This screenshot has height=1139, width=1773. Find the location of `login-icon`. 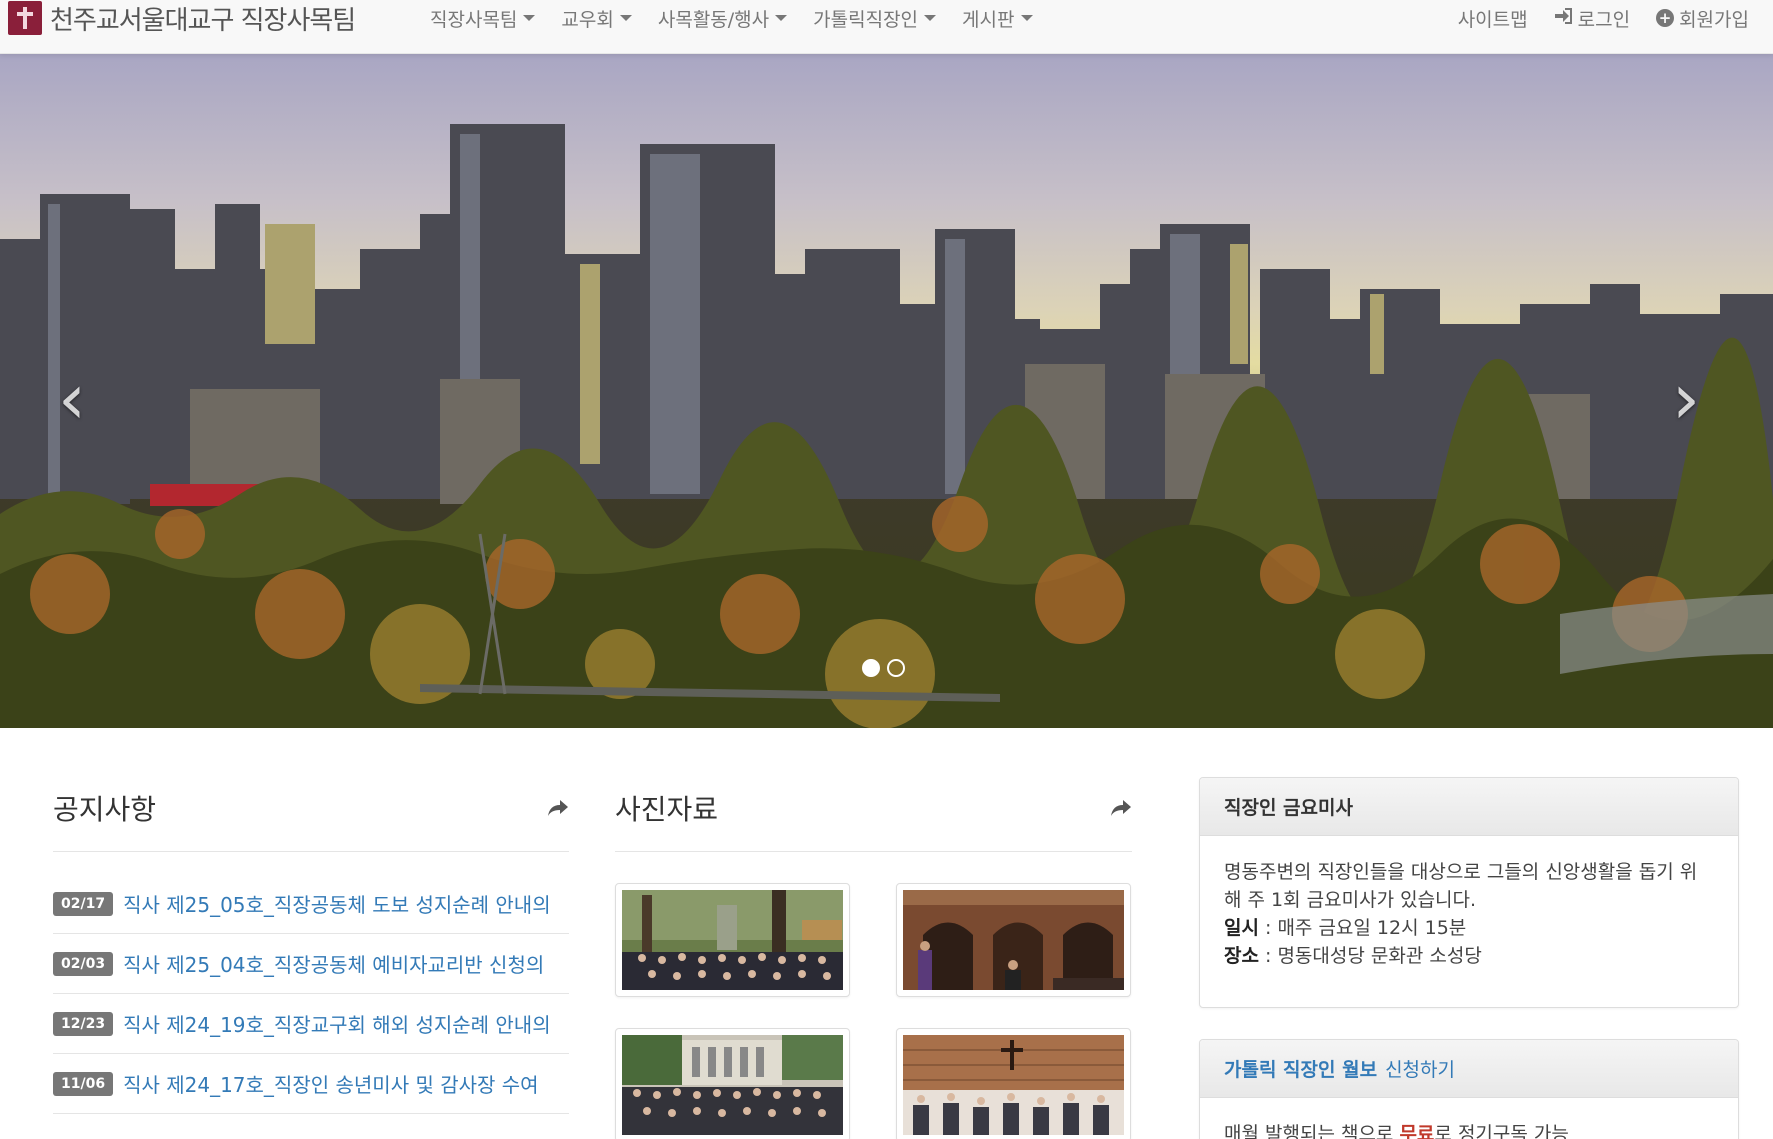

login-icon is located at coordinates (1564, 18).